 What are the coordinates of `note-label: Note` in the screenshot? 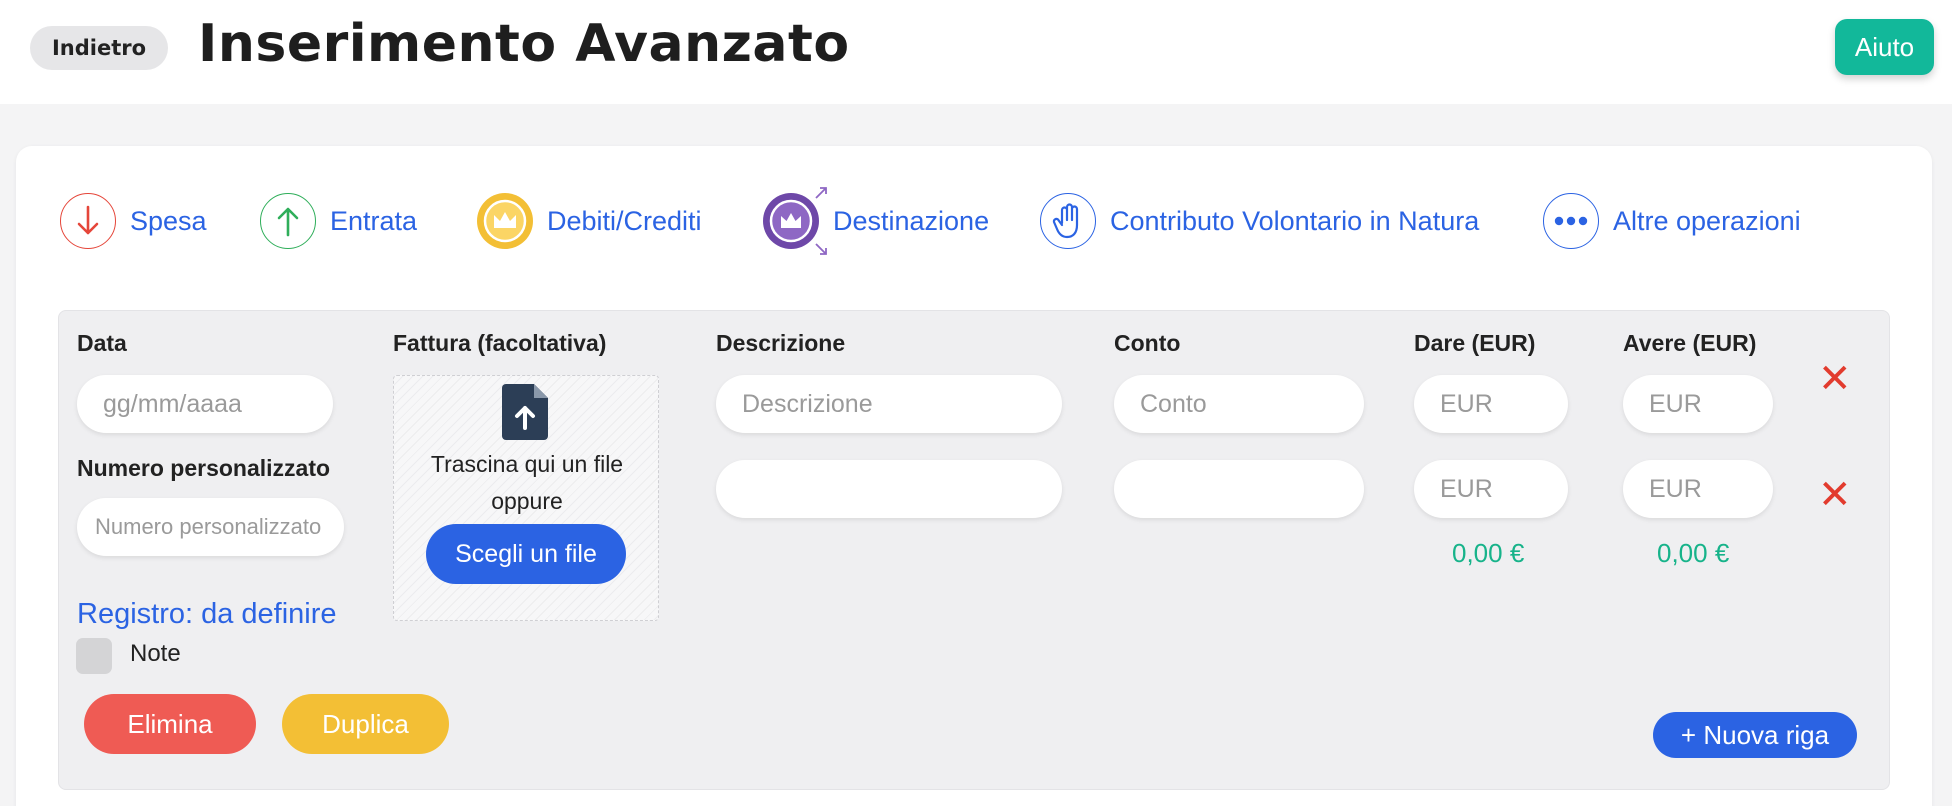 It's located at (155, 653).